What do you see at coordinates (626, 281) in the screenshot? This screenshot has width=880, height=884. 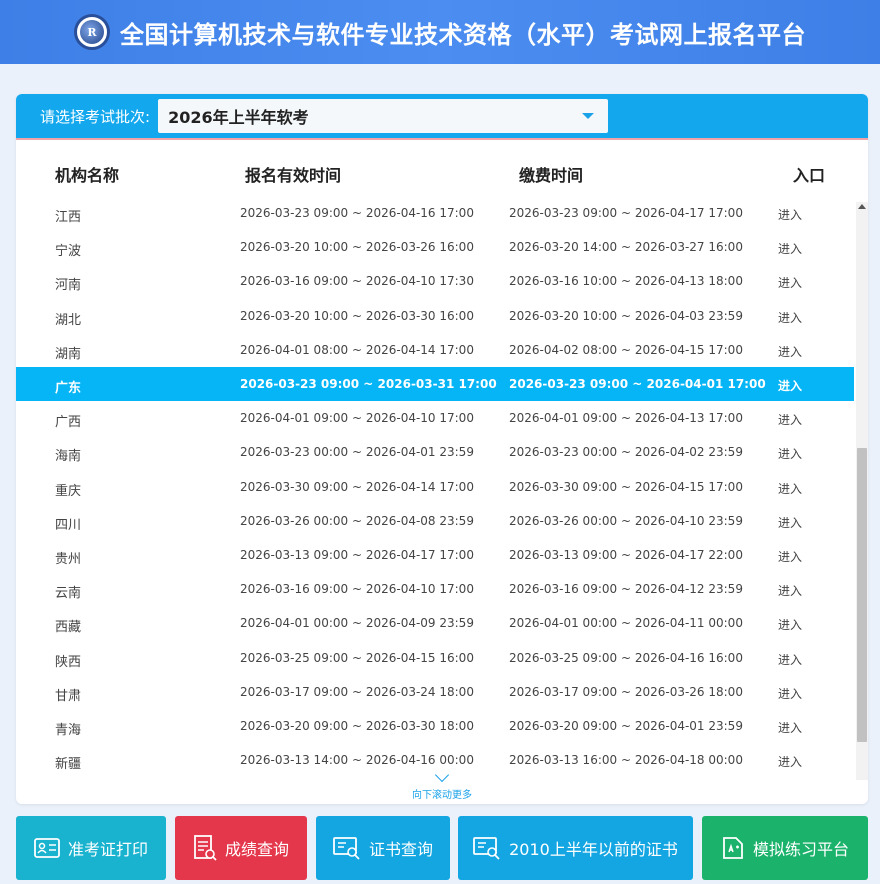 I see `cell-payment-time: 2026-03-16 10:00 ~ 2026-04-13 18:00` at bounding box center [626, 281].